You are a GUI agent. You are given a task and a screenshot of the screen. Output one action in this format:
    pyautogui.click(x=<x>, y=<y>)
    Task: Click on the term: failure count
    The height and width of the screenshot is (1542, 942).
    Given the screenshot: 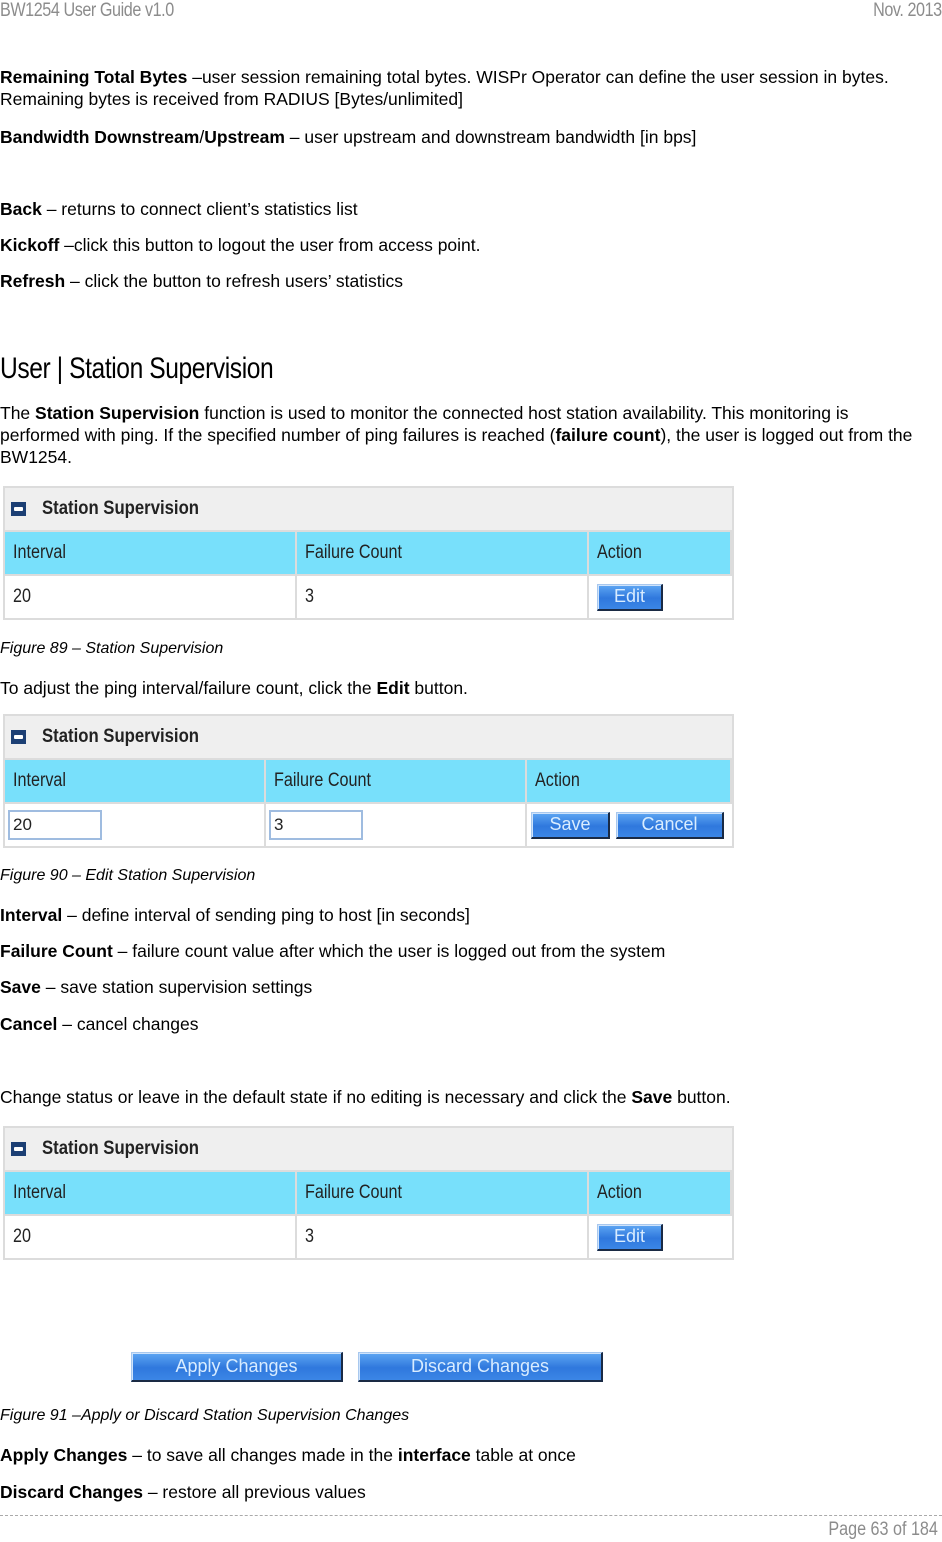 What is the action you would take?
    pyautogui.click(x=608, y=435)
    